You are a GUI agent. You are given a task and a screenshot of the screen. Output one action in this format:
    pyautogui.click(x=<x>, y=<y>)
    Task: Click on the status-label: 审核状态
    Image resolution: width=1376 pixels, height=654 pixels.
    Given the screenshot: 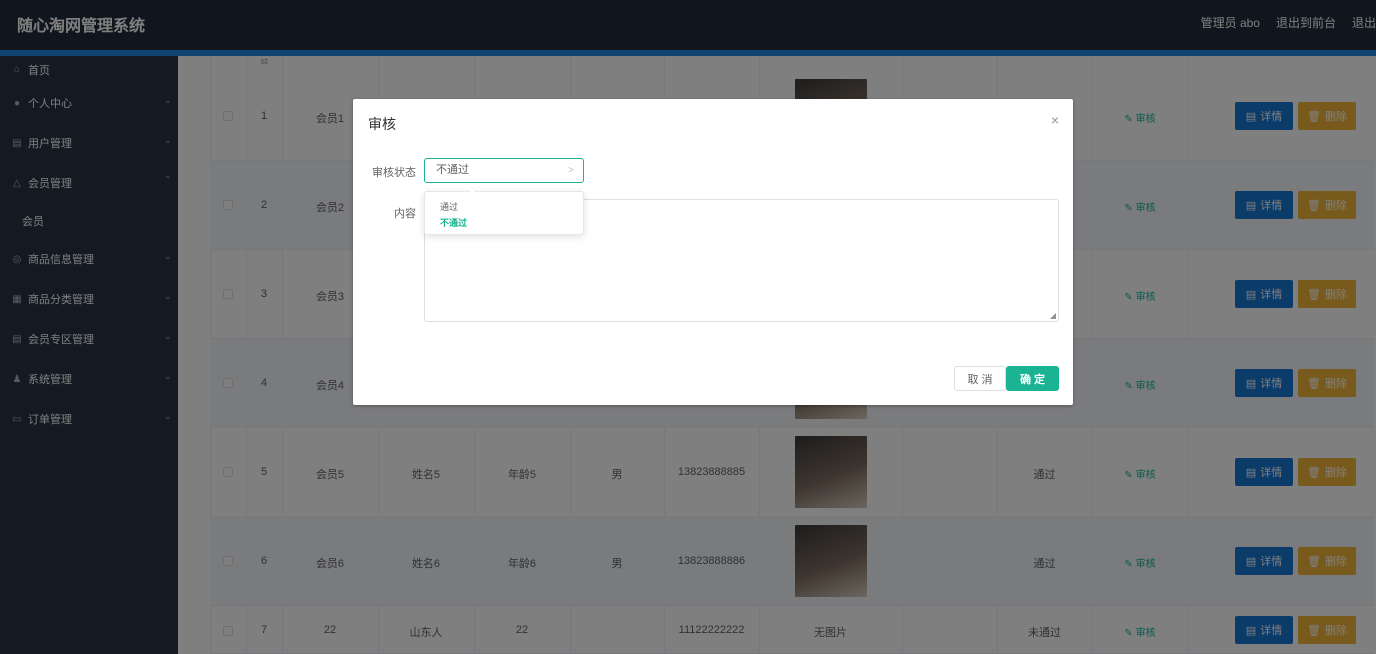 What is the action you would take?
    pyautogui.click(x=394, y=173)
    